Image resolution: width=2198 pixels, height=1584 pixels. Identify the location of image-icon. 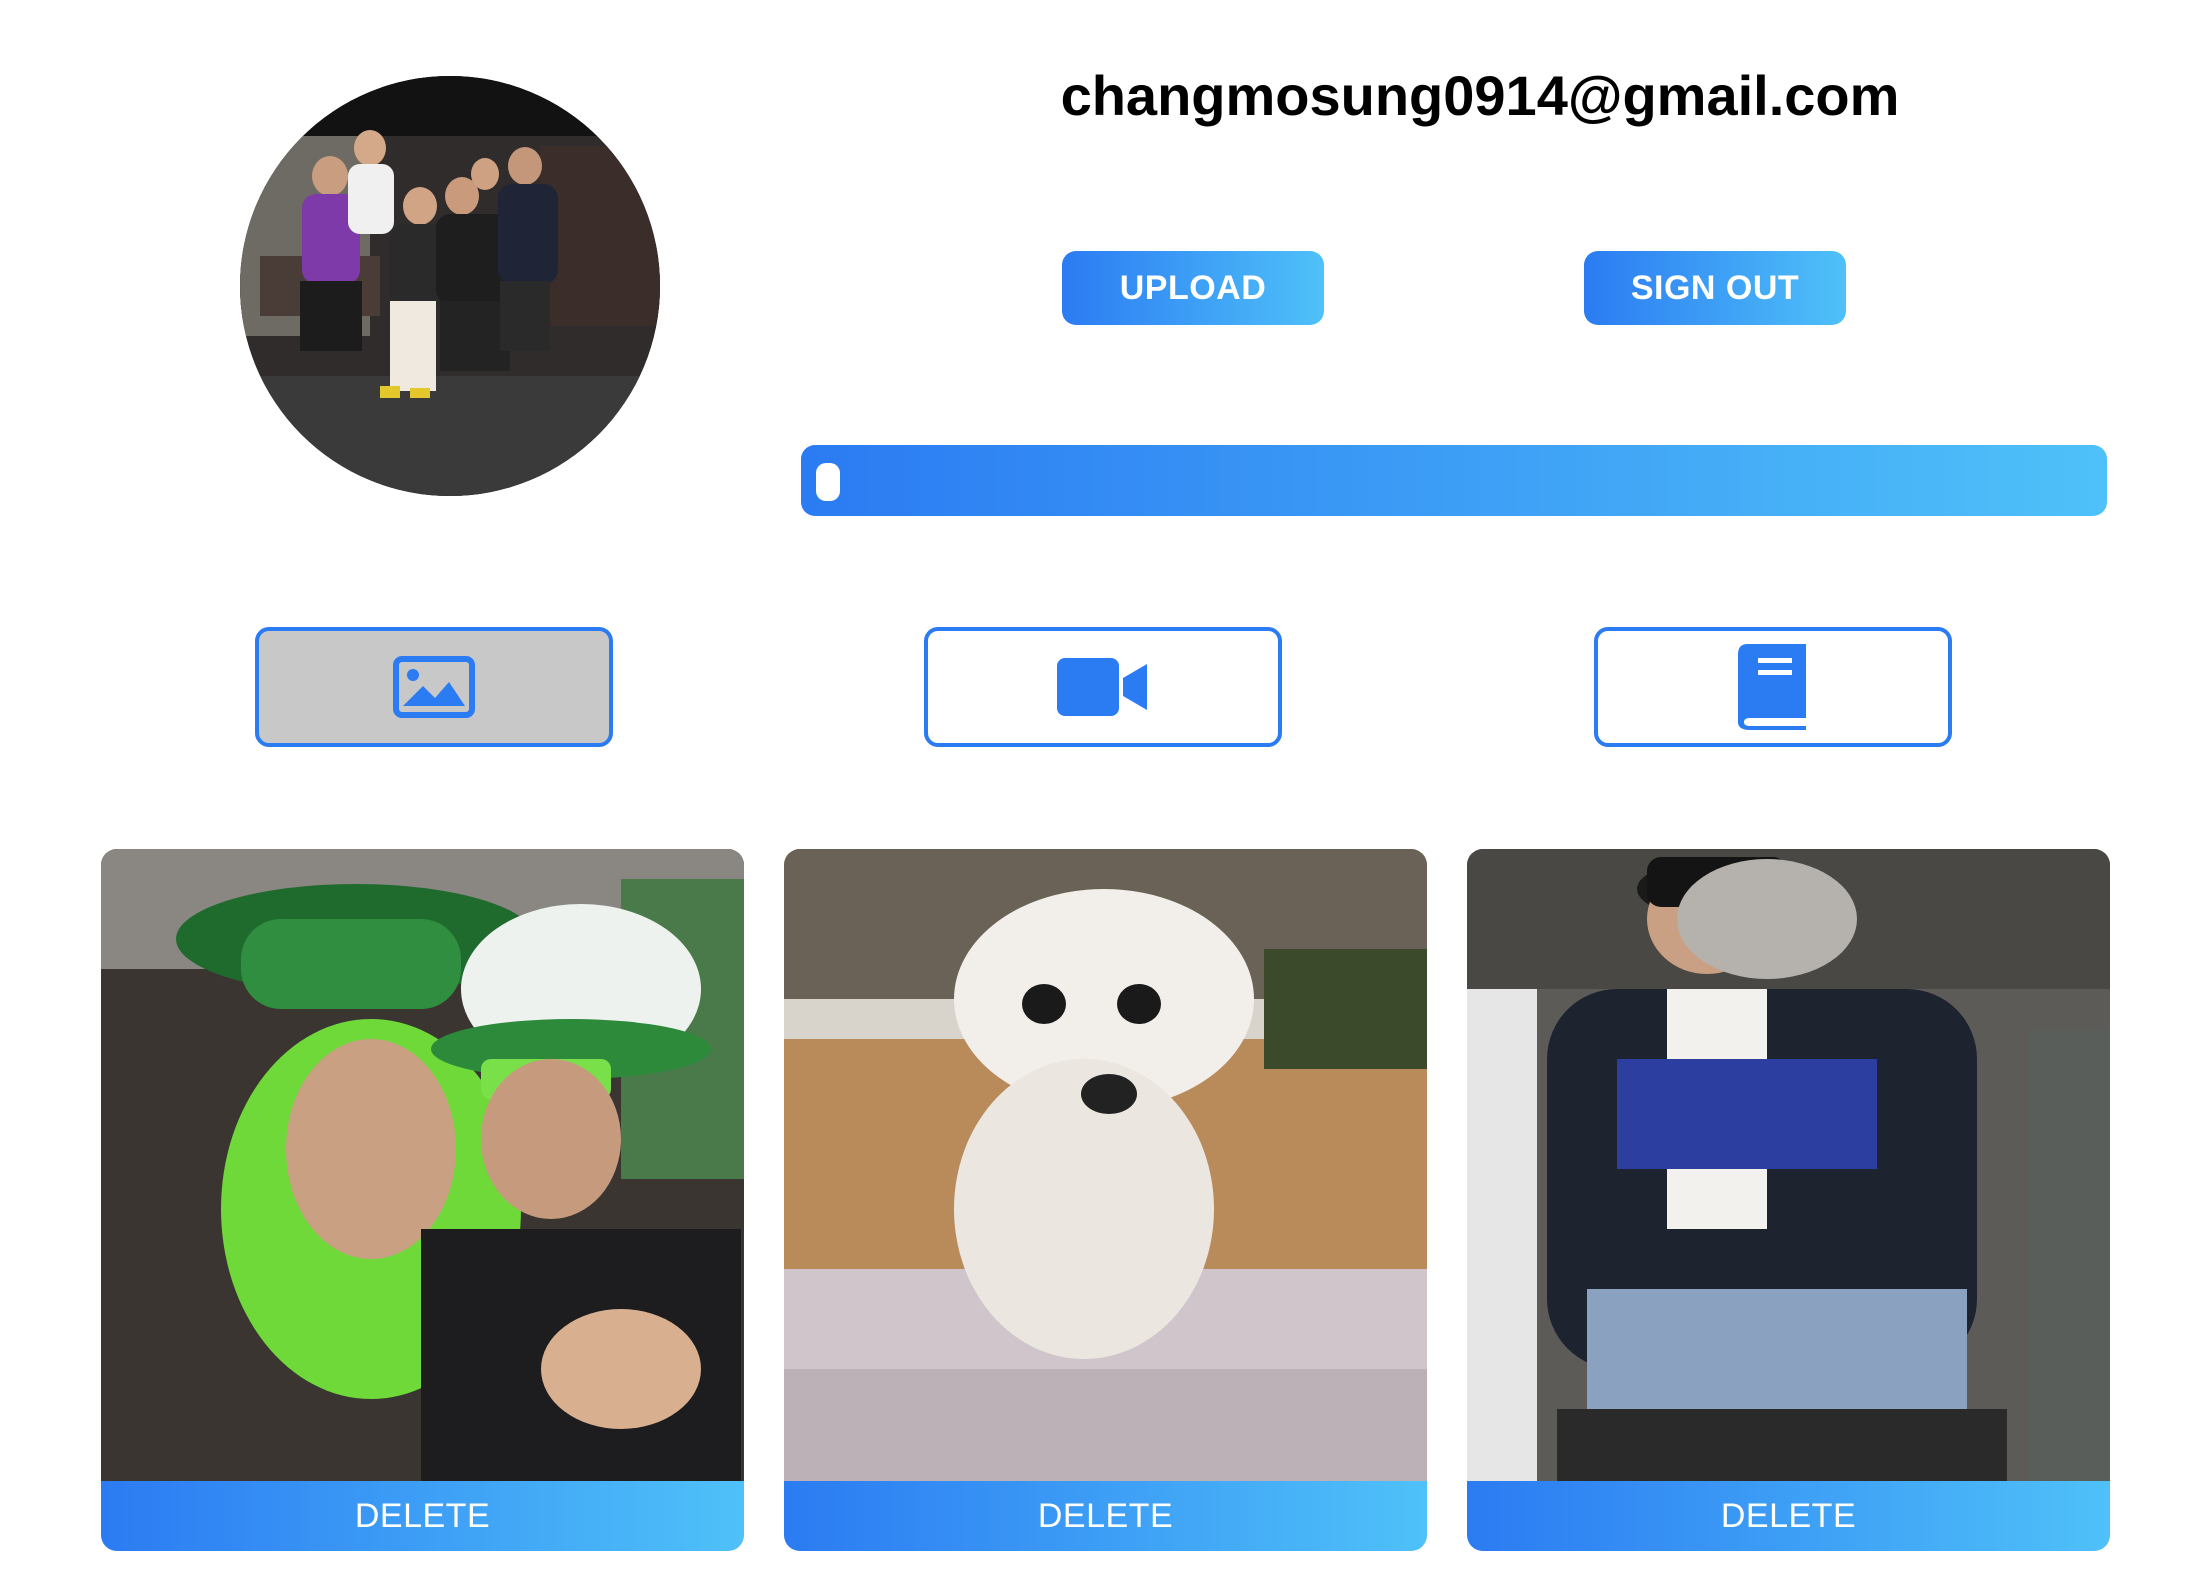
(434, 687).